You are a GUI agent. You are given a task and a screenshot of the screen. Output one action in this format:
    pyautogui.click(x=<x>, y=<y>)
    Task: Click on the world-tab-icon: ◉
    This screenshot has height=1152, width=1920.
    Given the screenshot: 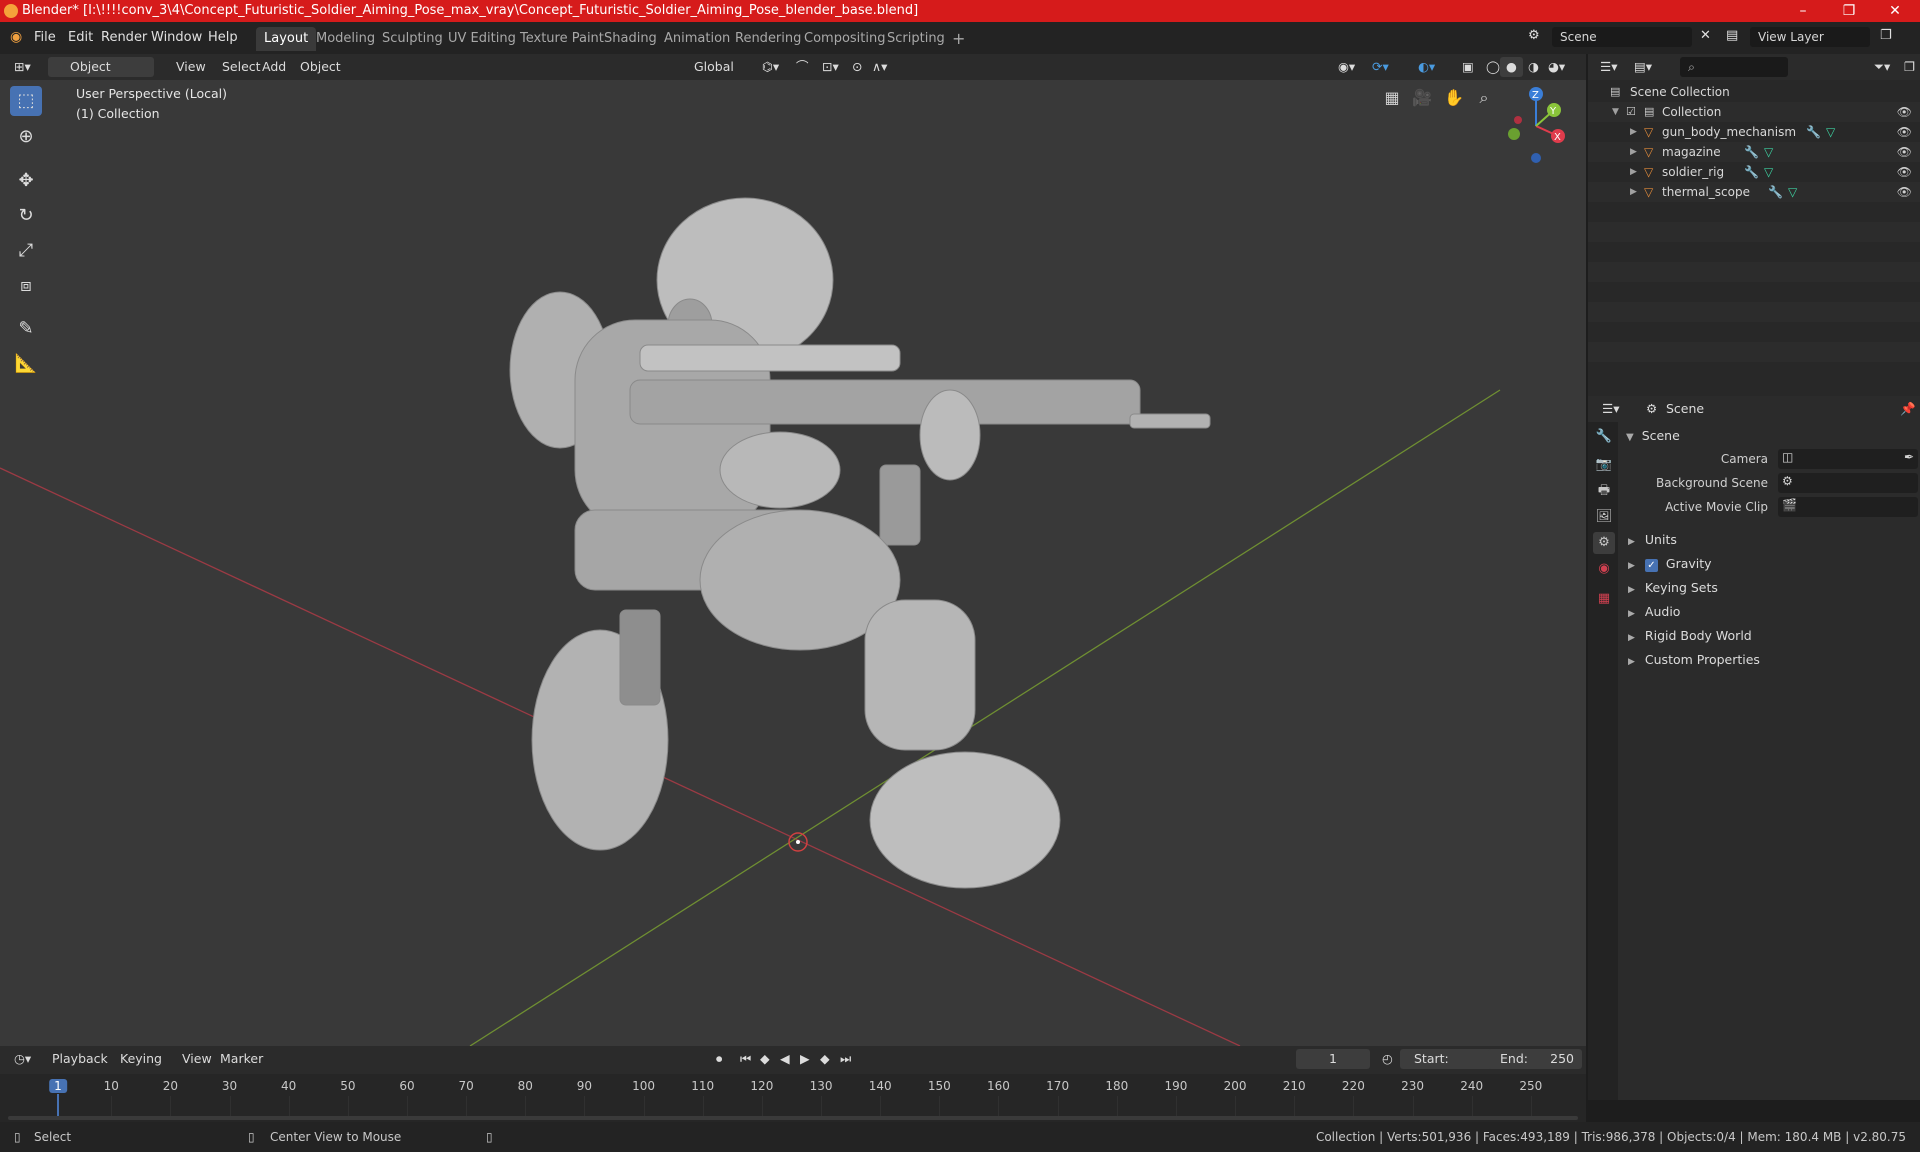 What is the action you would take?
    pyautogui.click(x=1604, y=569)
    